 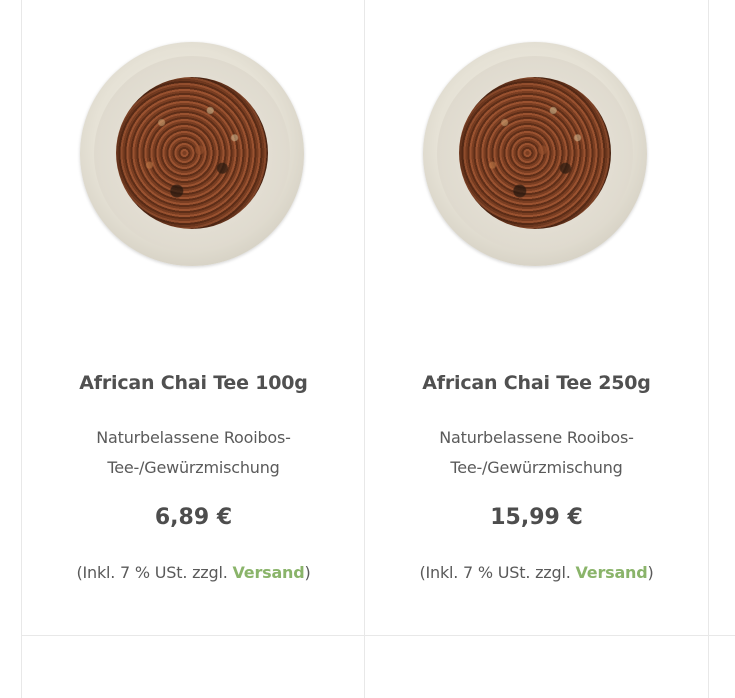 I want to click on product-price: 6,89 €, so click(x=193, y=517).